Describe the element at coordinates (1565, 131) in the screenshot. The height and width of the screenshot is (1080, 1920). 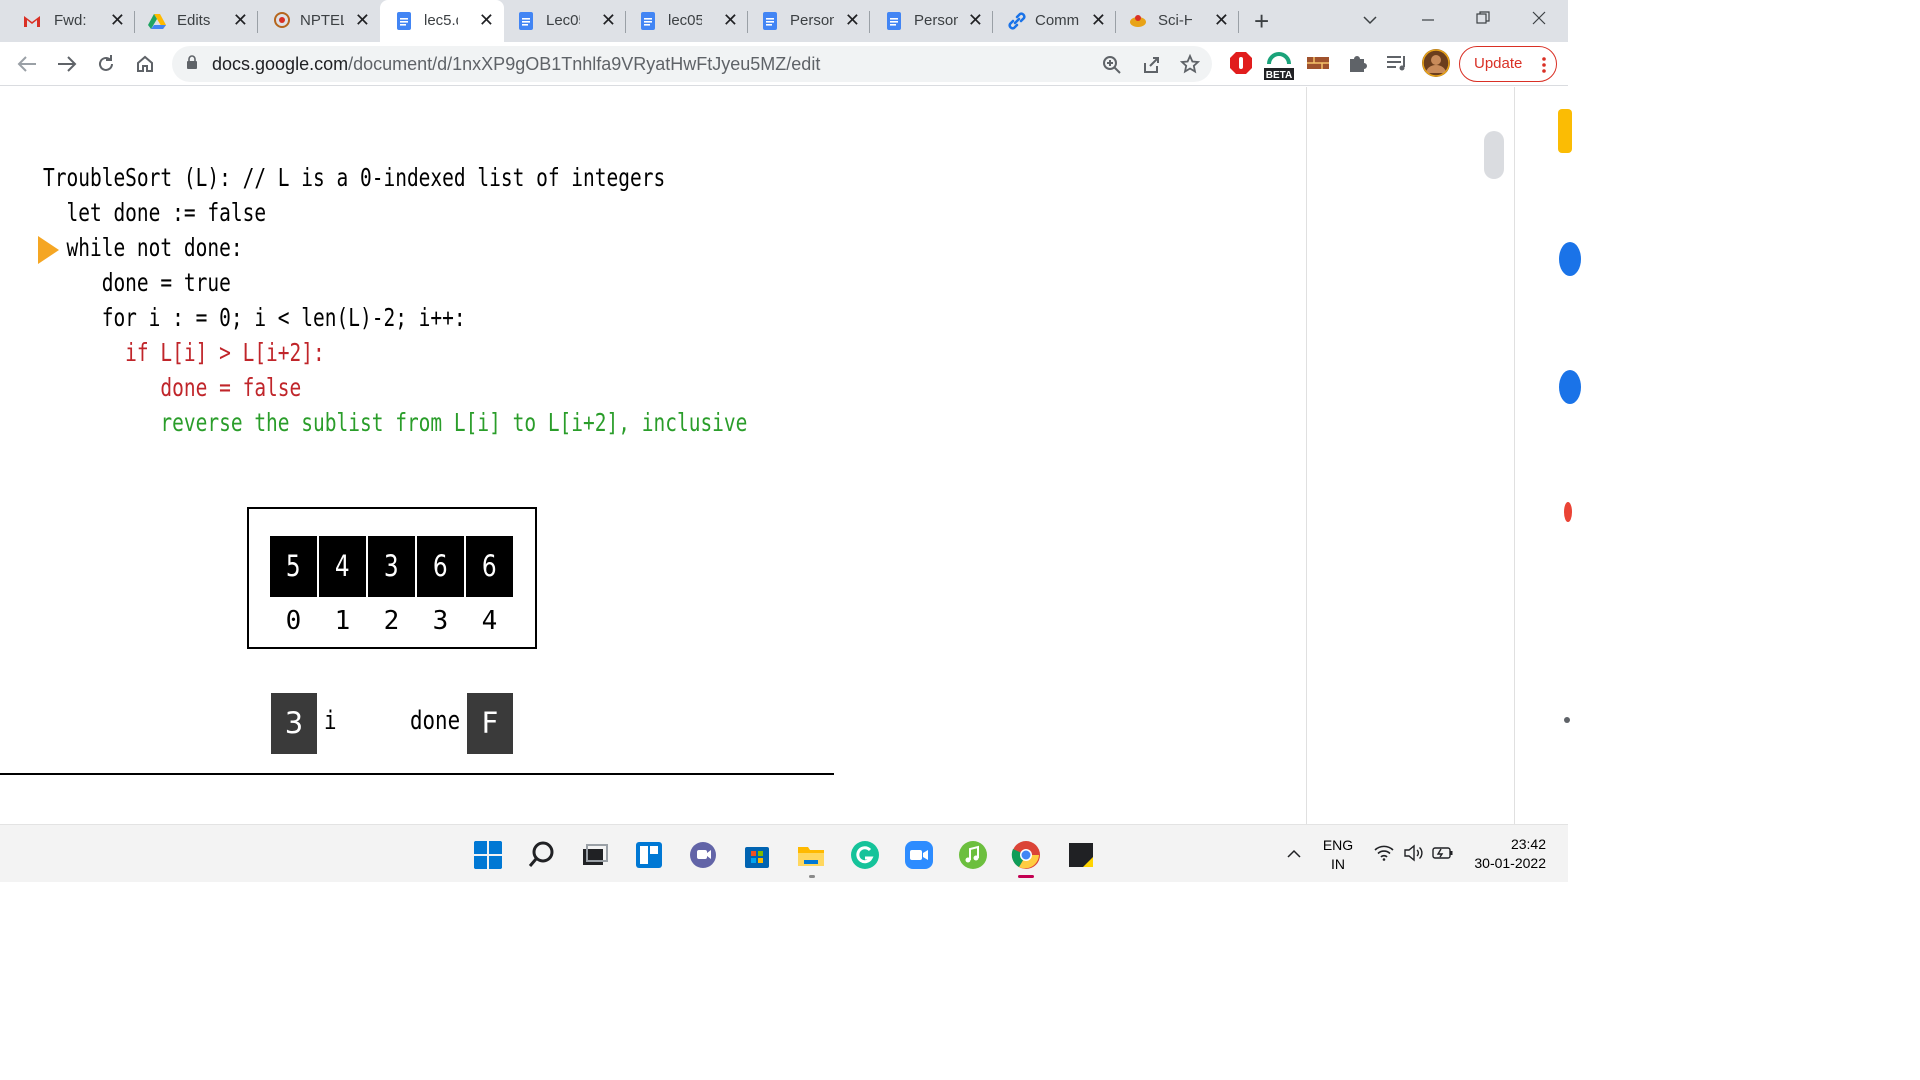
I see `keep-addon-icon` at that location.